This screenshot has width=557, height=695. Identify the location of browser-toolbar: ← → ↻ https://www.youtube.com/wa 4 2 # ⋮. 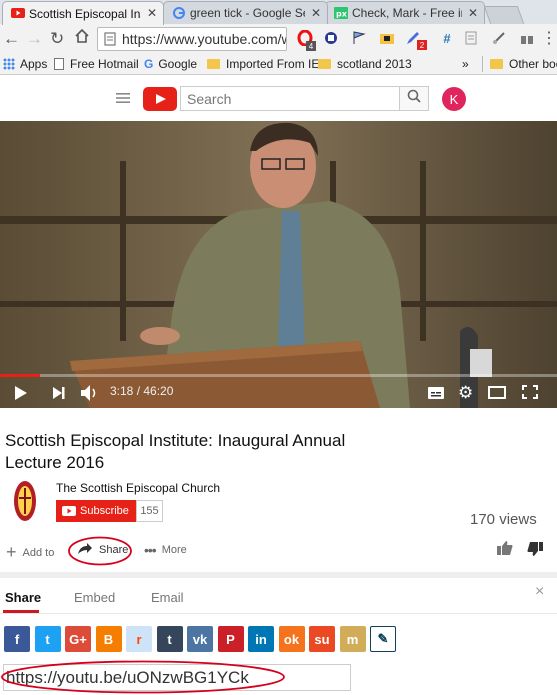
(278, 39).